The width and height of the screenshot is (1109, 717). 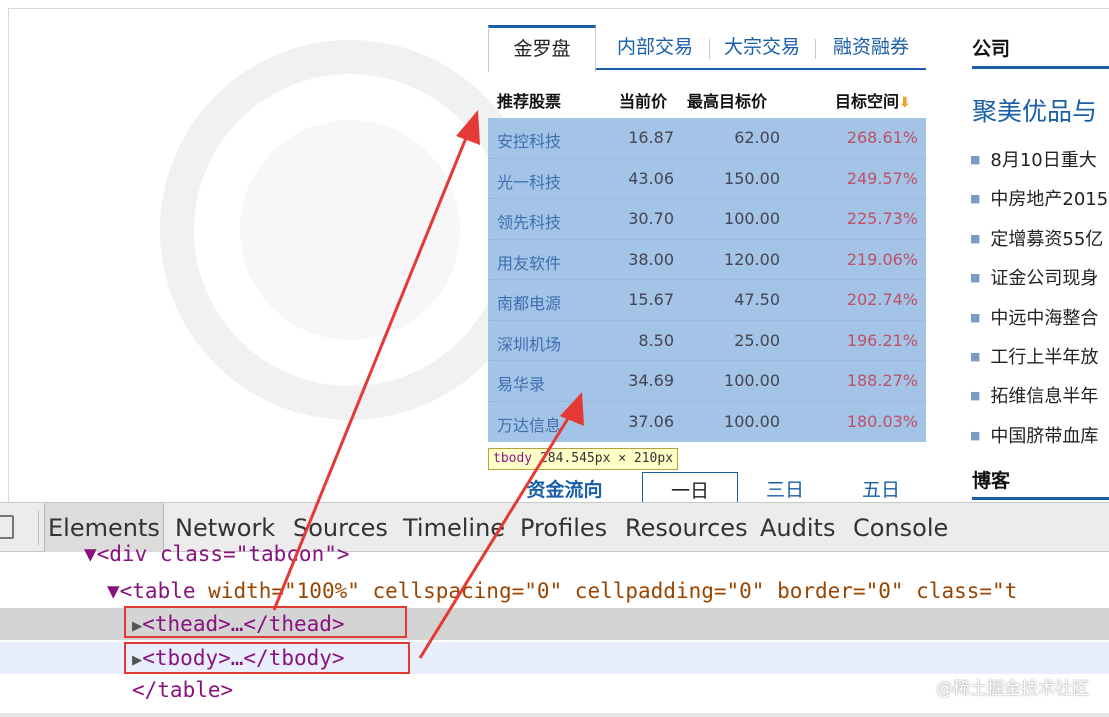 I want to click on news-item-text: 工行上半年放, so click(x=1044, y=357).